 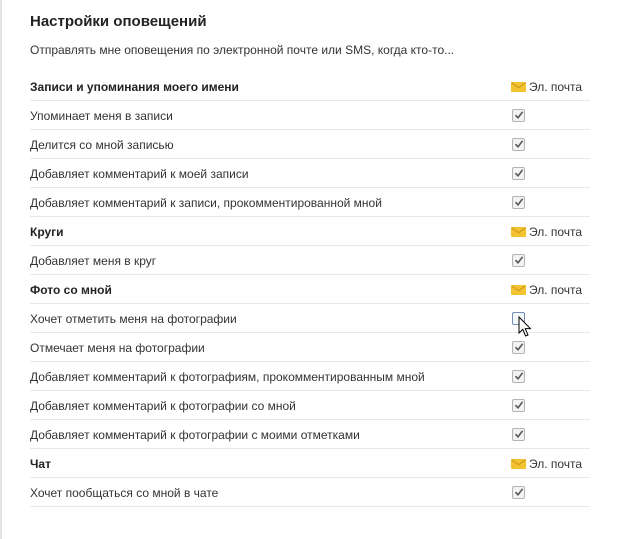 What do you see at coordinates (310, 115) in the screenshot?
I see `setting-row: Упоминает меня в записи` at bounding box center [310, 115].